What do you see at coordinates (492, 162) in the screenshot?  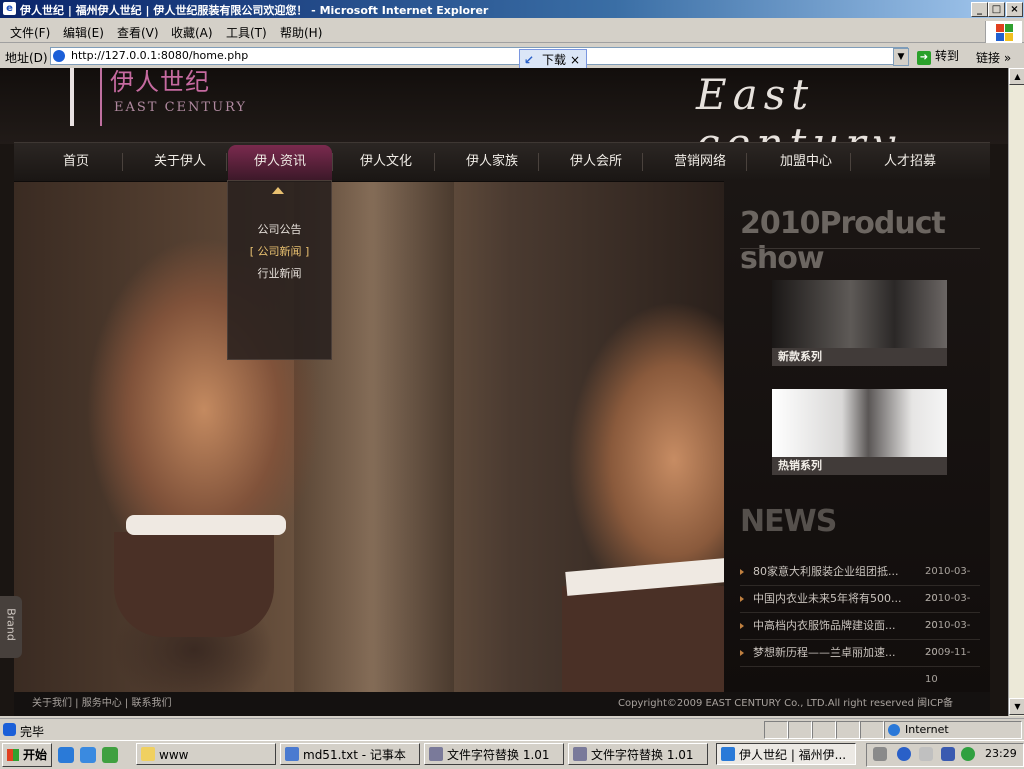 I see `nav-family: 伊人家族` at bounding box center [492, 162].